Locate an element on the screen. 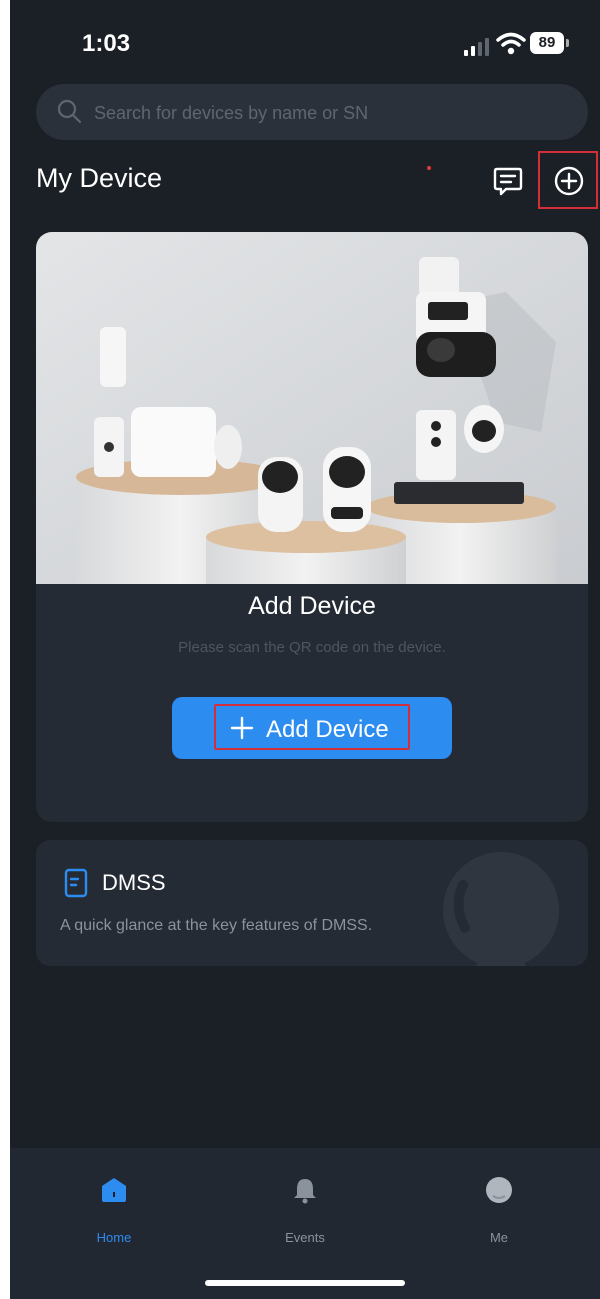 The width and height of the screenshot is (600, 1299). status-bar: 1:03 89 is located at coordinates (305, 40).